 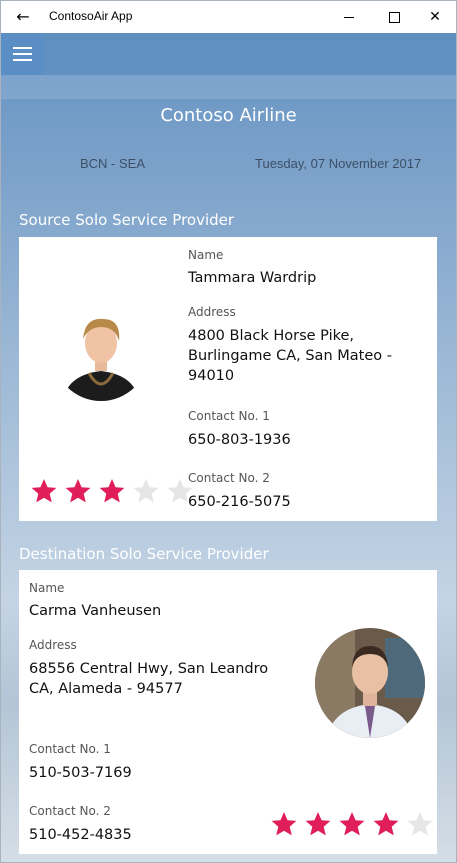 I want to click on destination-address-label: Address, so click(x=53, y=645).